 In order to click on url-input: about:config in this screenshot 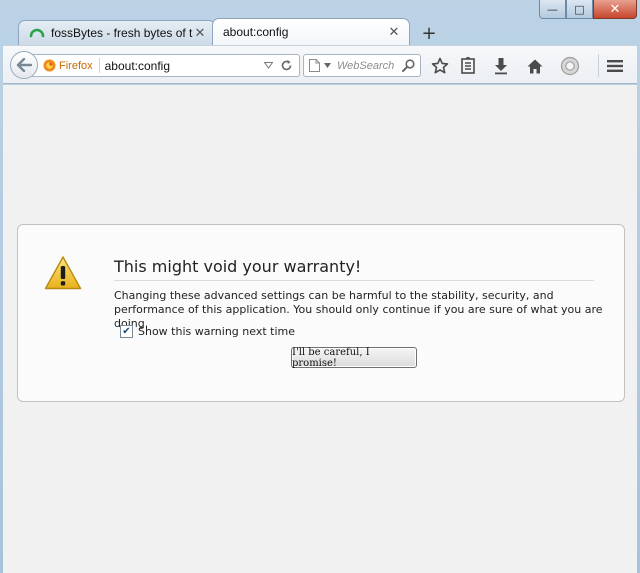, I will do `click(182, 66)`.